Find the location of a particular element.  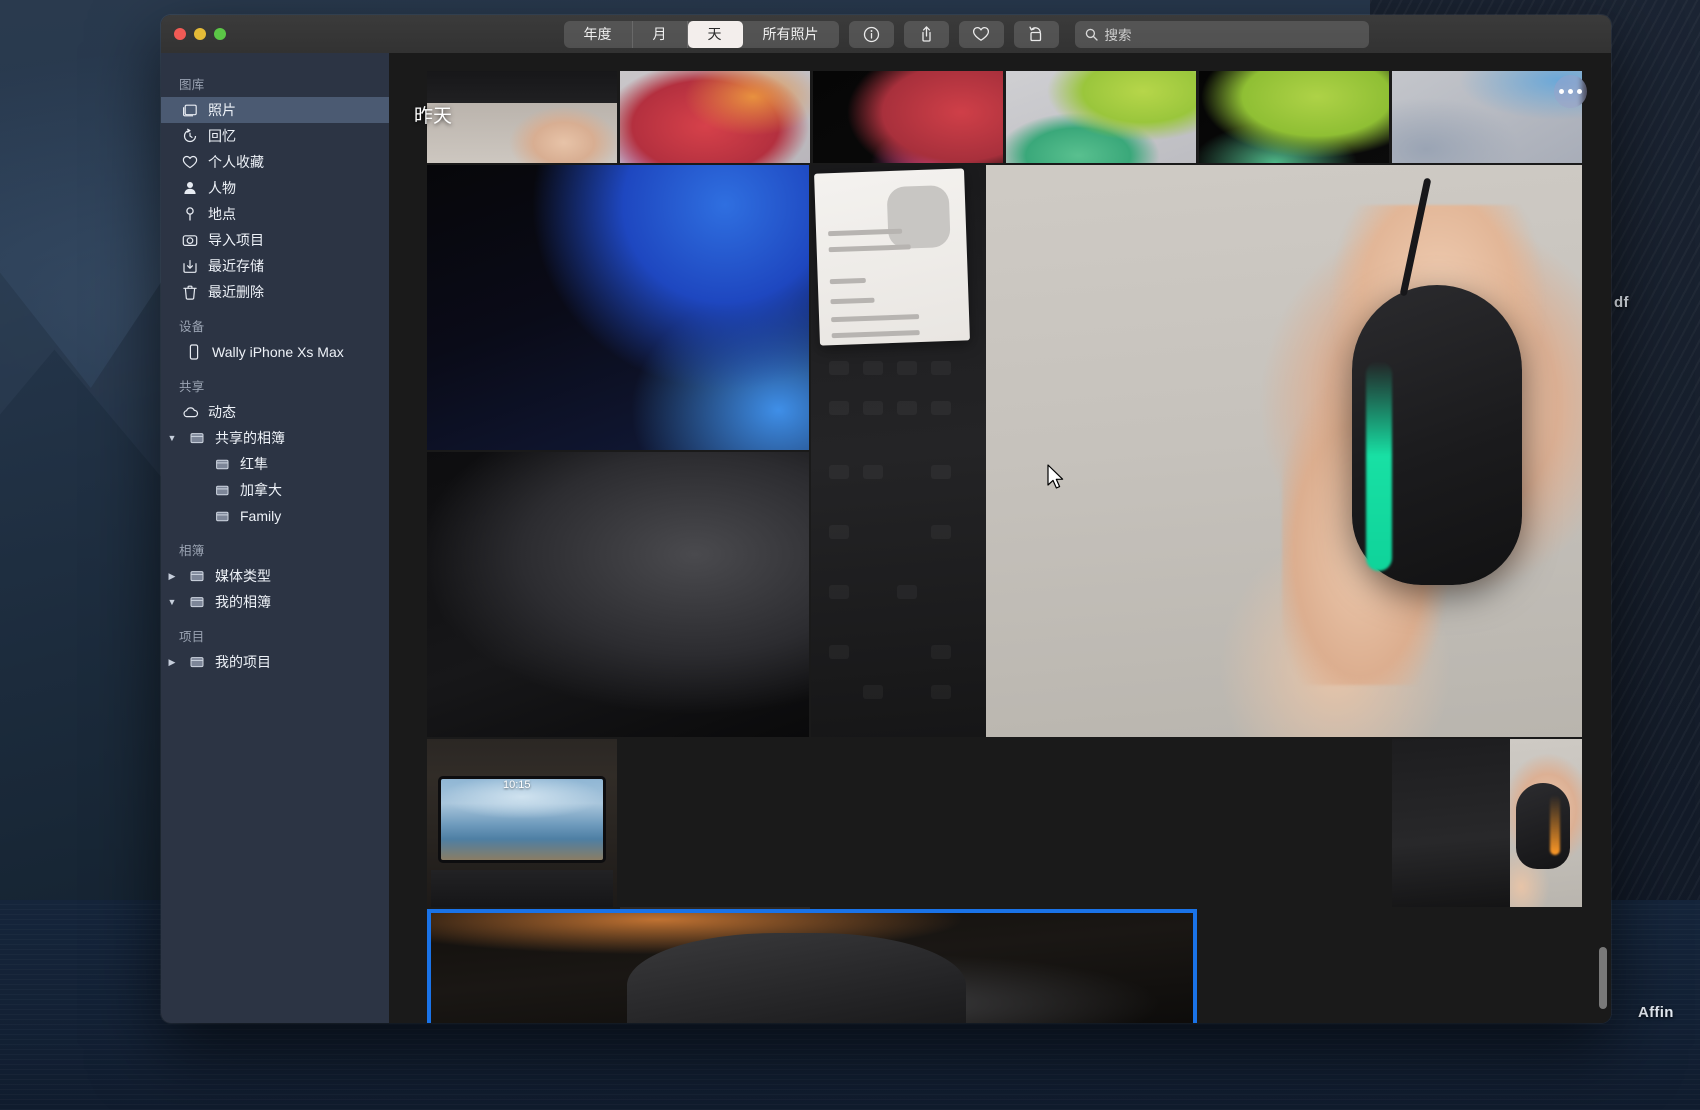

download-icon is located at coordinates (190, 266).